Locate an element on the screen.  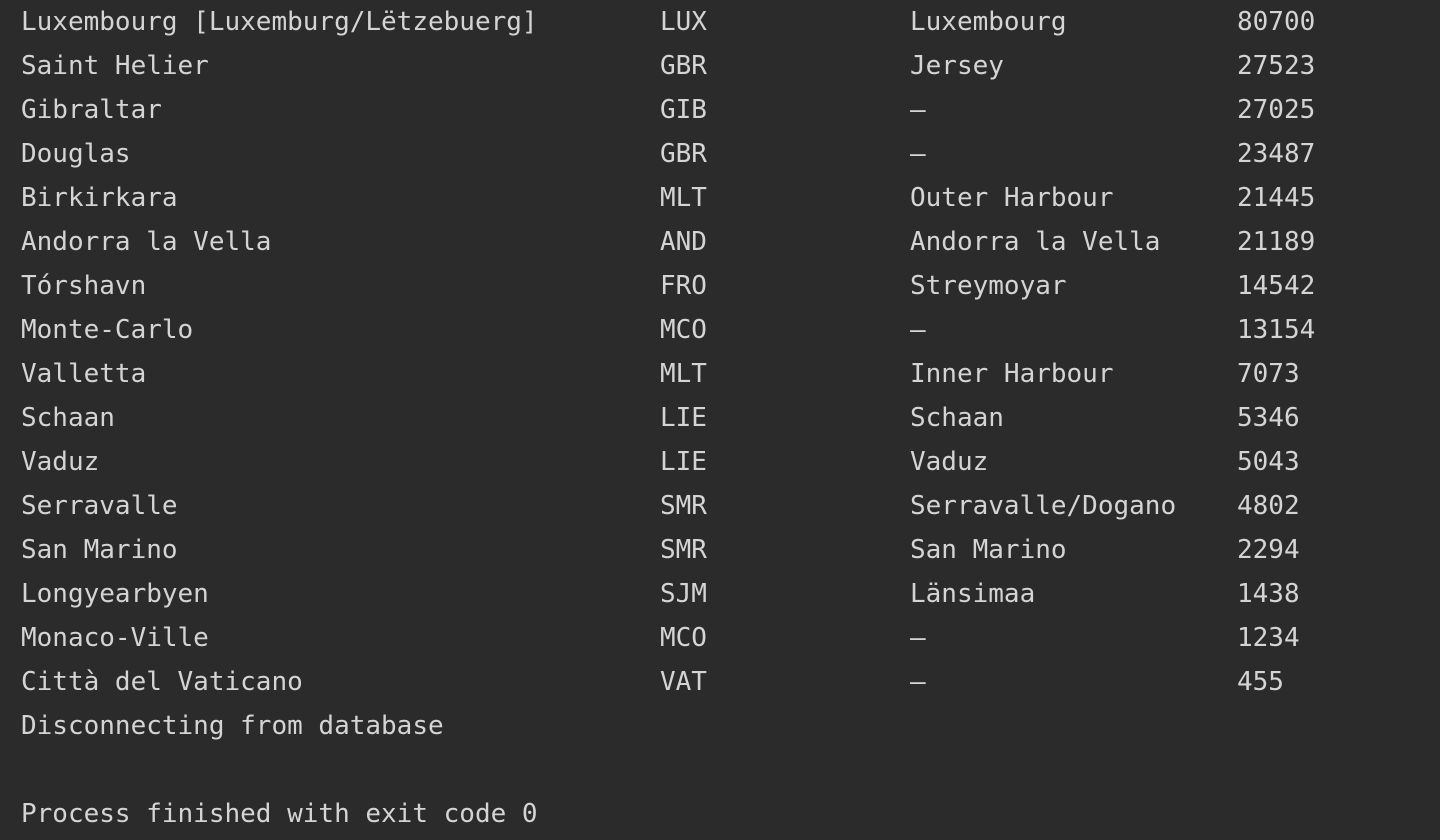
table-row: Tórshavn FRO Streymoyar 14542 is located at coordinates (720, 286).